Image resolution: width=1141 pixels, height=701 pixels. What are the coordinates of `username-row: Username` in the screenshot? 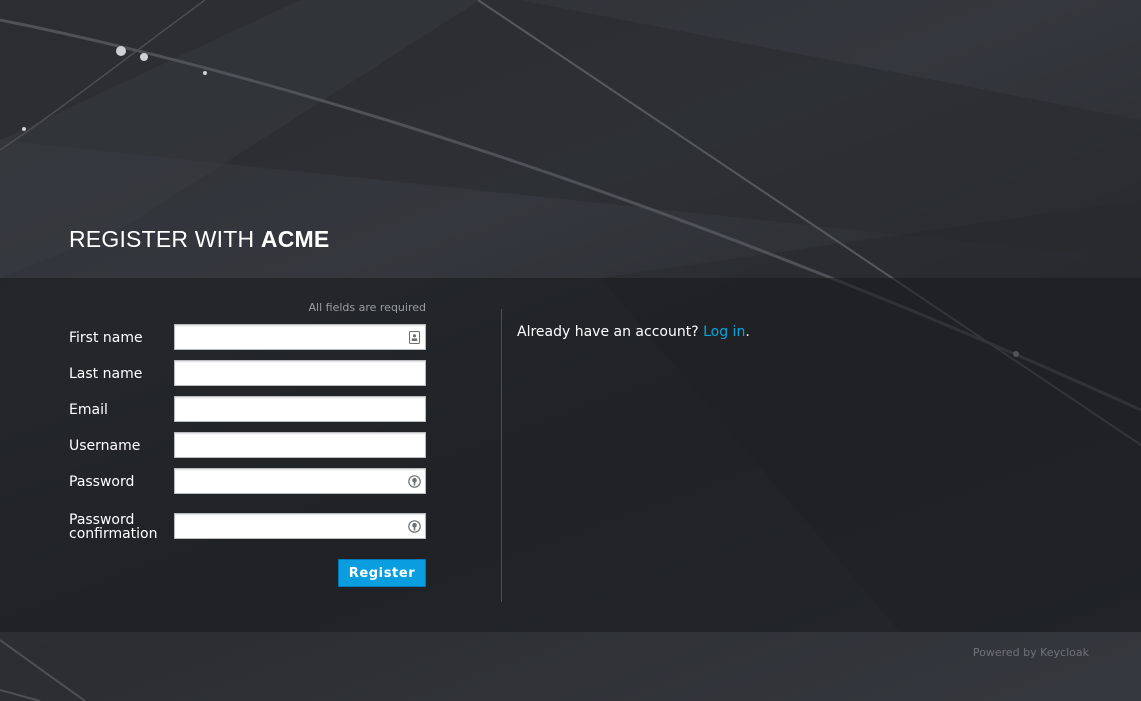 It's located at (247, 446).